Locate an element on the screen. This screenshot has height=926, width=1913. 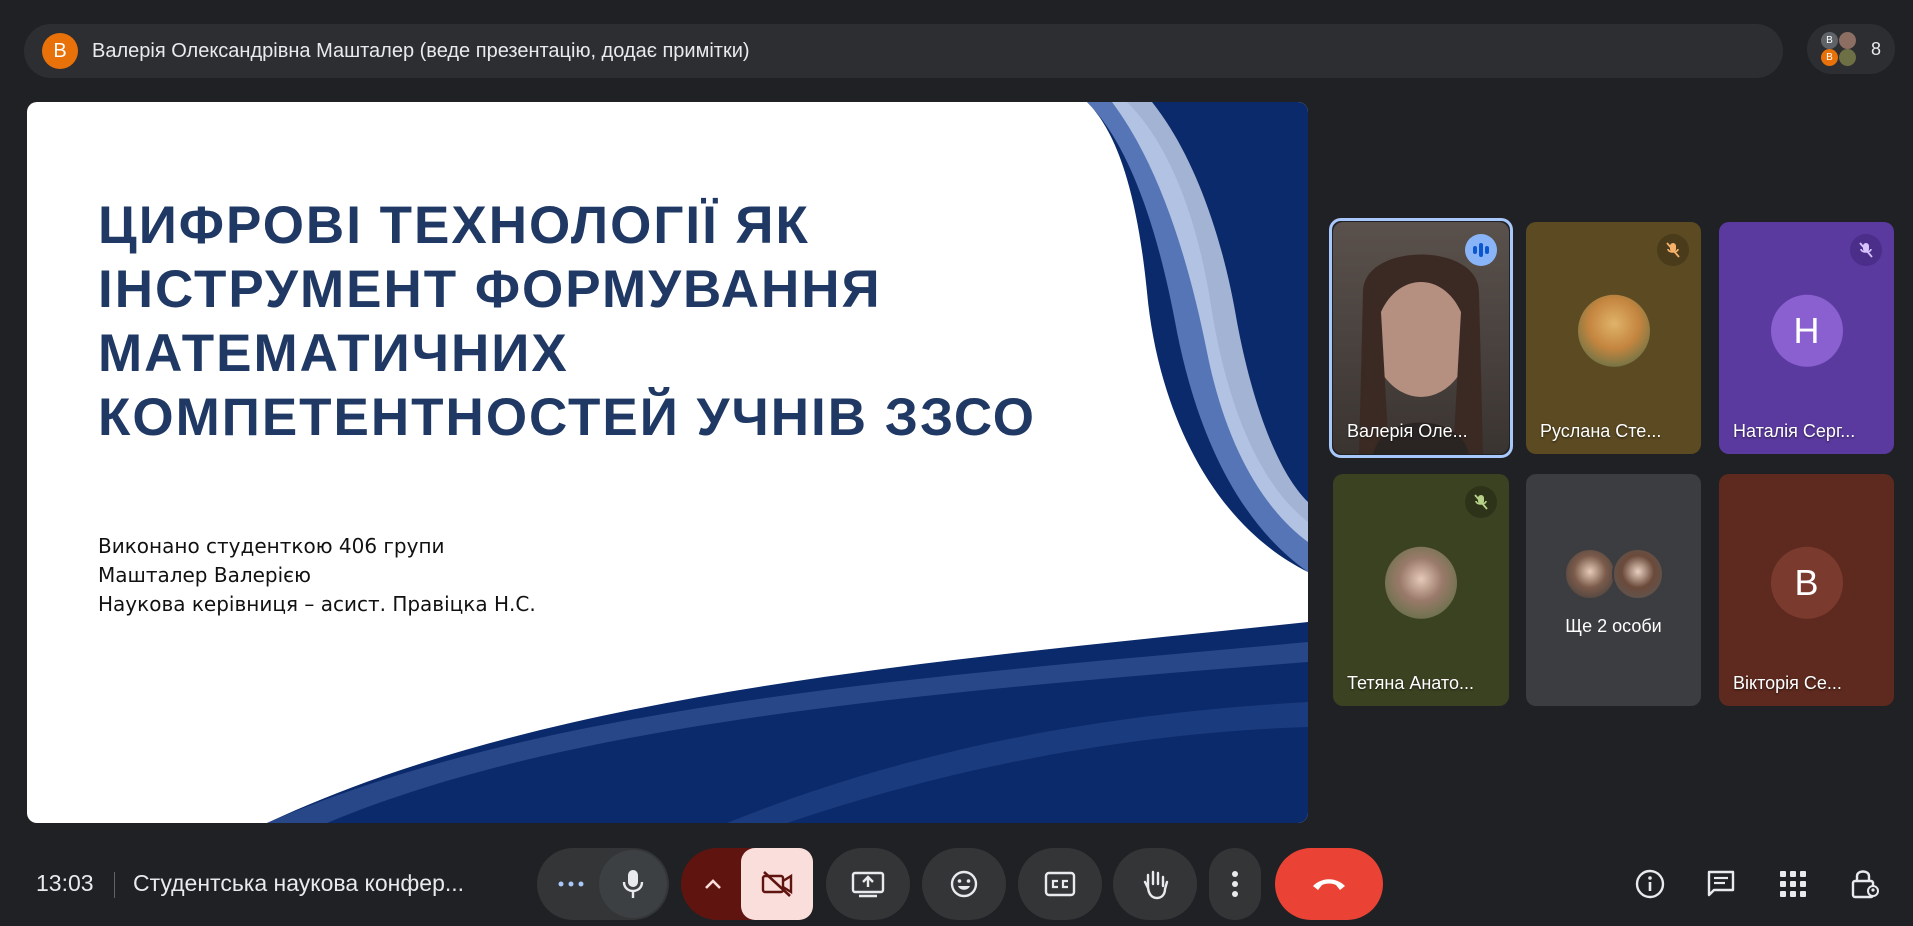
slide-subtitle-line: Виконано студенткою 406 групи is located at coordinates (271, 546).